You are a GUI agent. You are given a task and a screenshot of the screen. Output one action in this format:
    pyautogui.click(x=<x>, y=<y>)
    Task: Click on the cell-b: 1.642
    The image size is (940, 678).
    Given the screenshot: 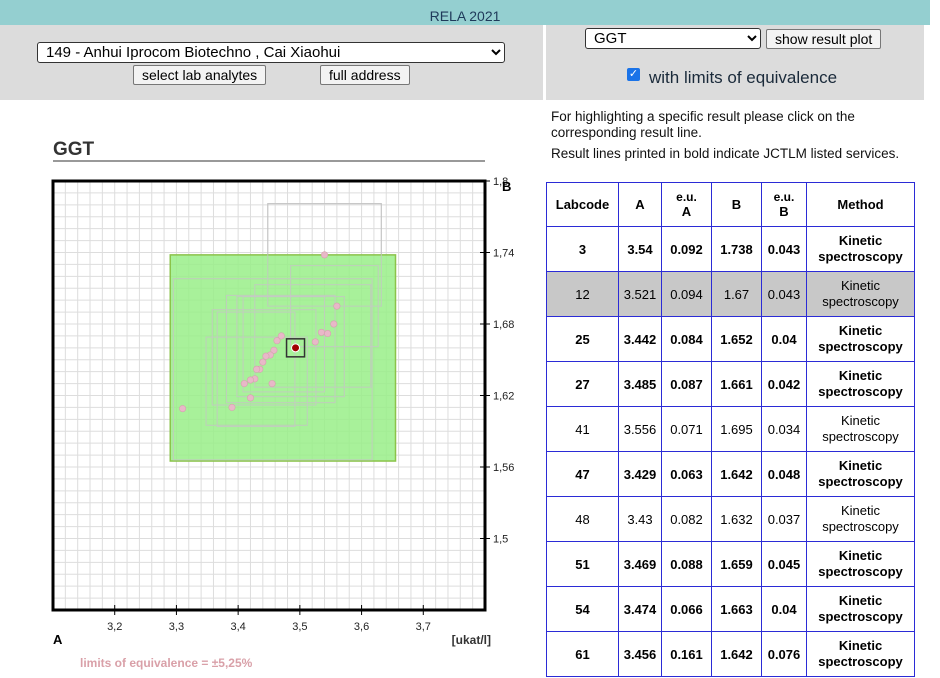 What is the action you would take?
    pyautogui.click(x=736, y=654)
    